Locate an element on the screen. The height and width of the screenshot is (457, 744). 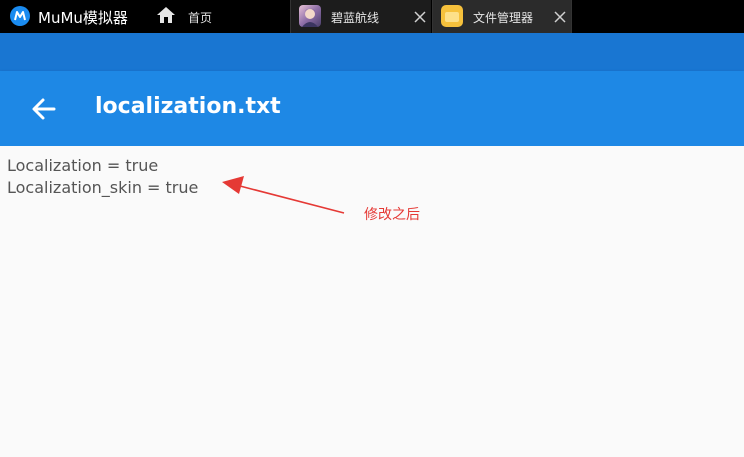
back-button is located at coordinates (44, 109).